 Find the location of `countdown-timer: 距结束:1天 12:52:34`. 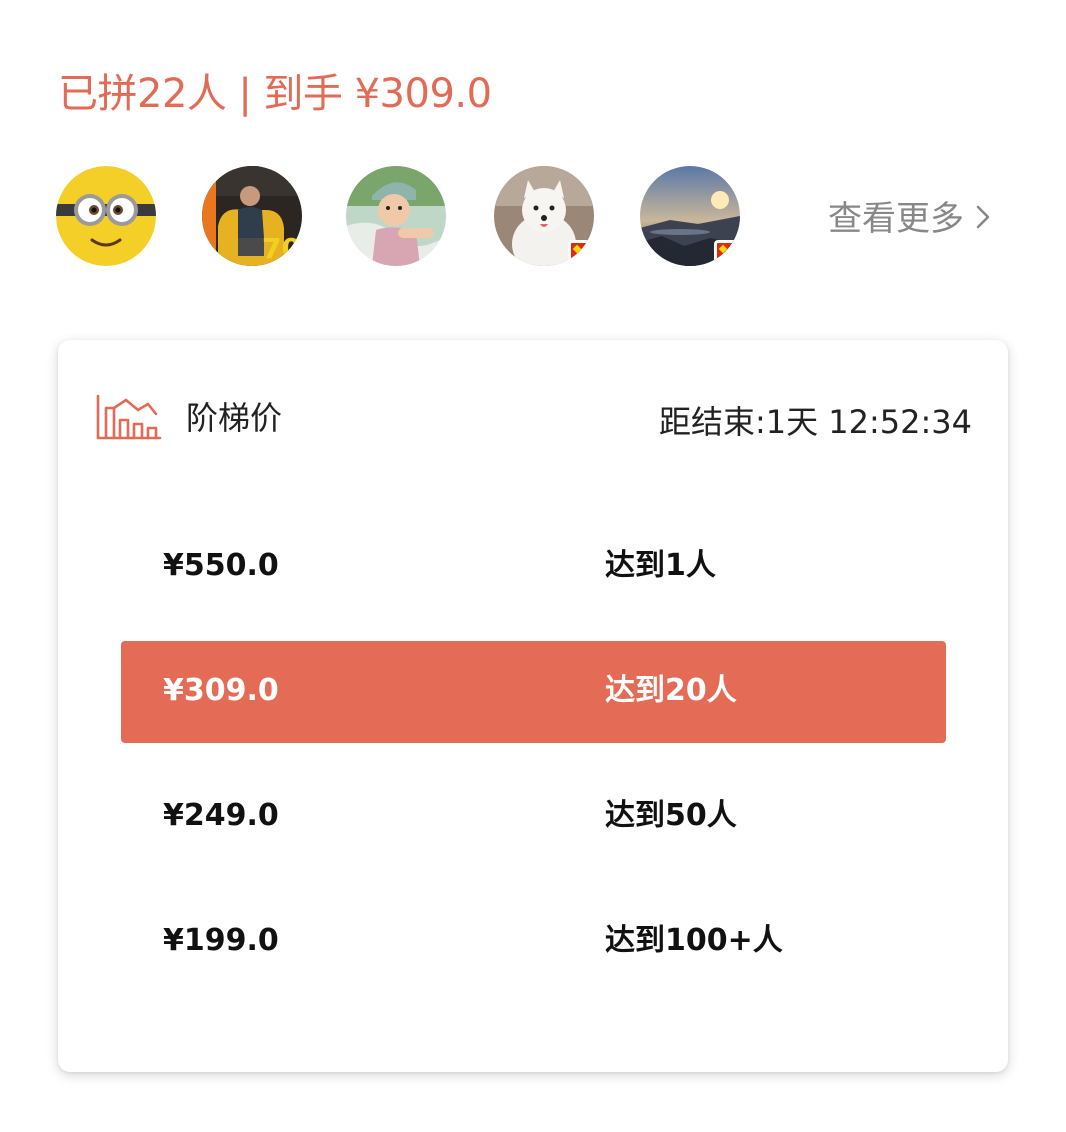

countdown-timer: 距结束:1天 12:52:34 is located at coordinates (815, 422).